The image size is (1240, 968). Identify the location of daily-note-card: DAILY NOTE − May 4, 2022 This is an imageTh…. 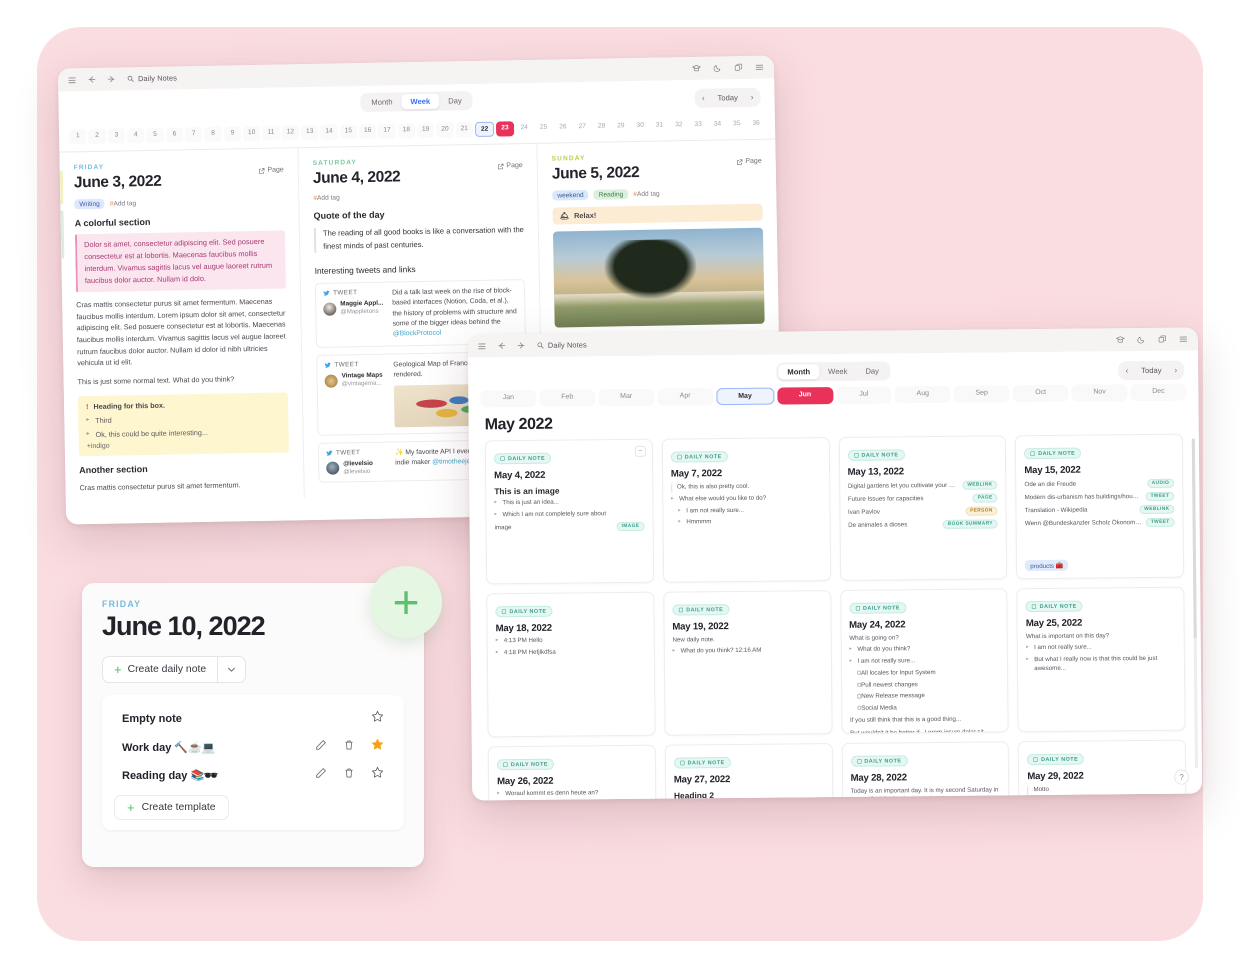
(569, 511).